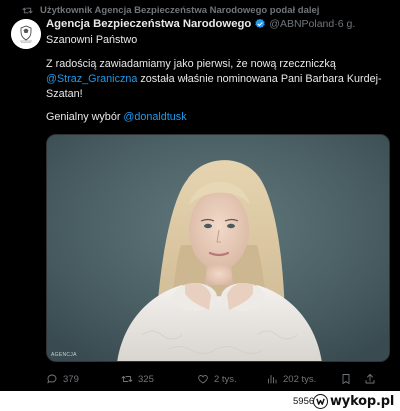 This screenshot has width=400, height=411. I want to click on share-icon, so click(370, 379).